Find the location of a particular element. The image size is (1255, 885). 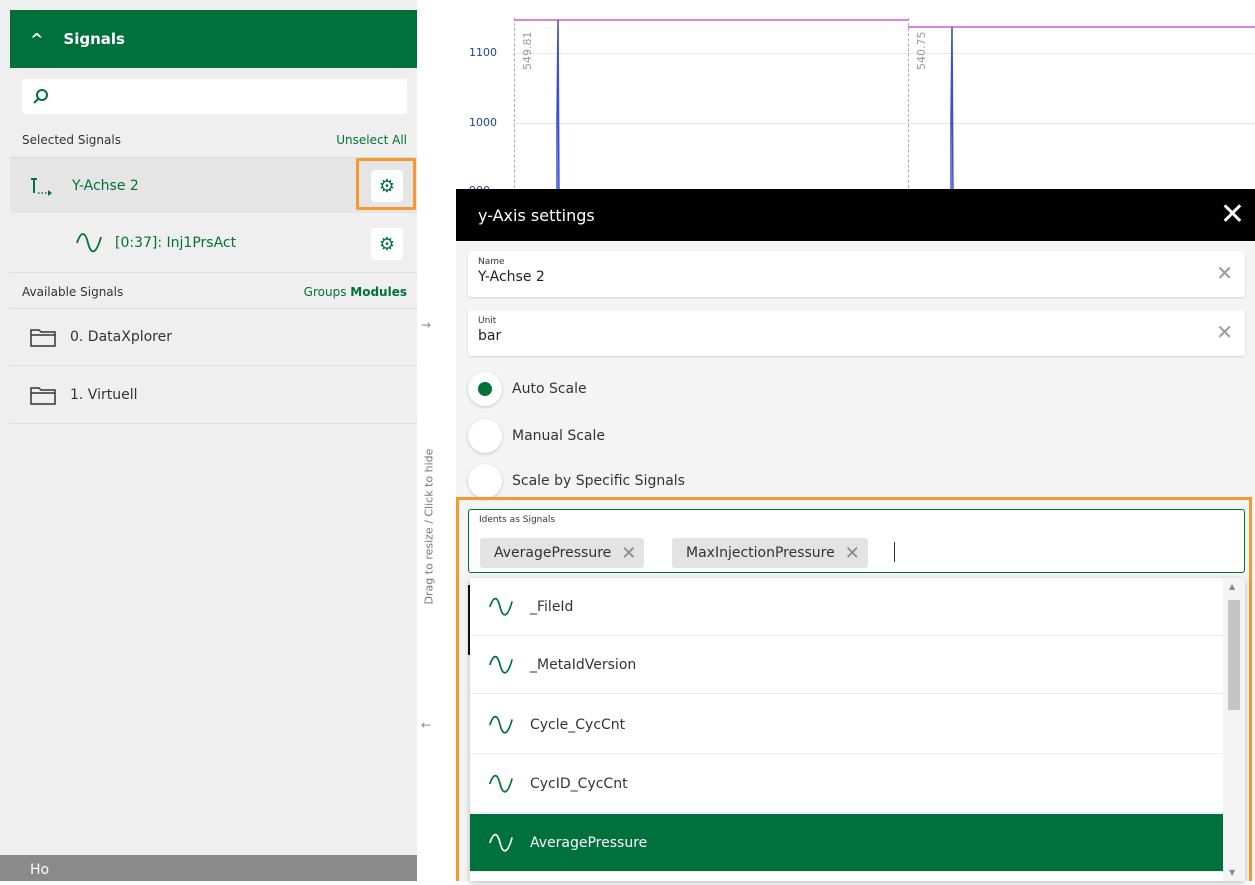

radio-button-selected is located at coordinates (485, 389).